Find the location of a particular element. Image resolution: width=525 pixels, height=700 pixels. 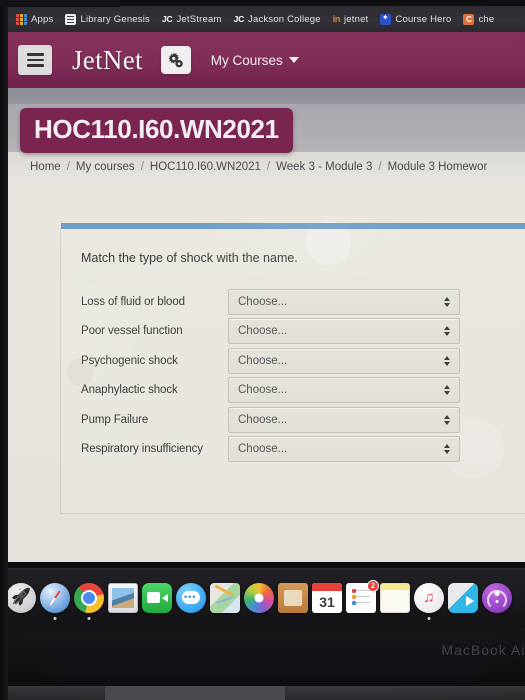

dock-item-facetime is located at coordinates (157, 598).